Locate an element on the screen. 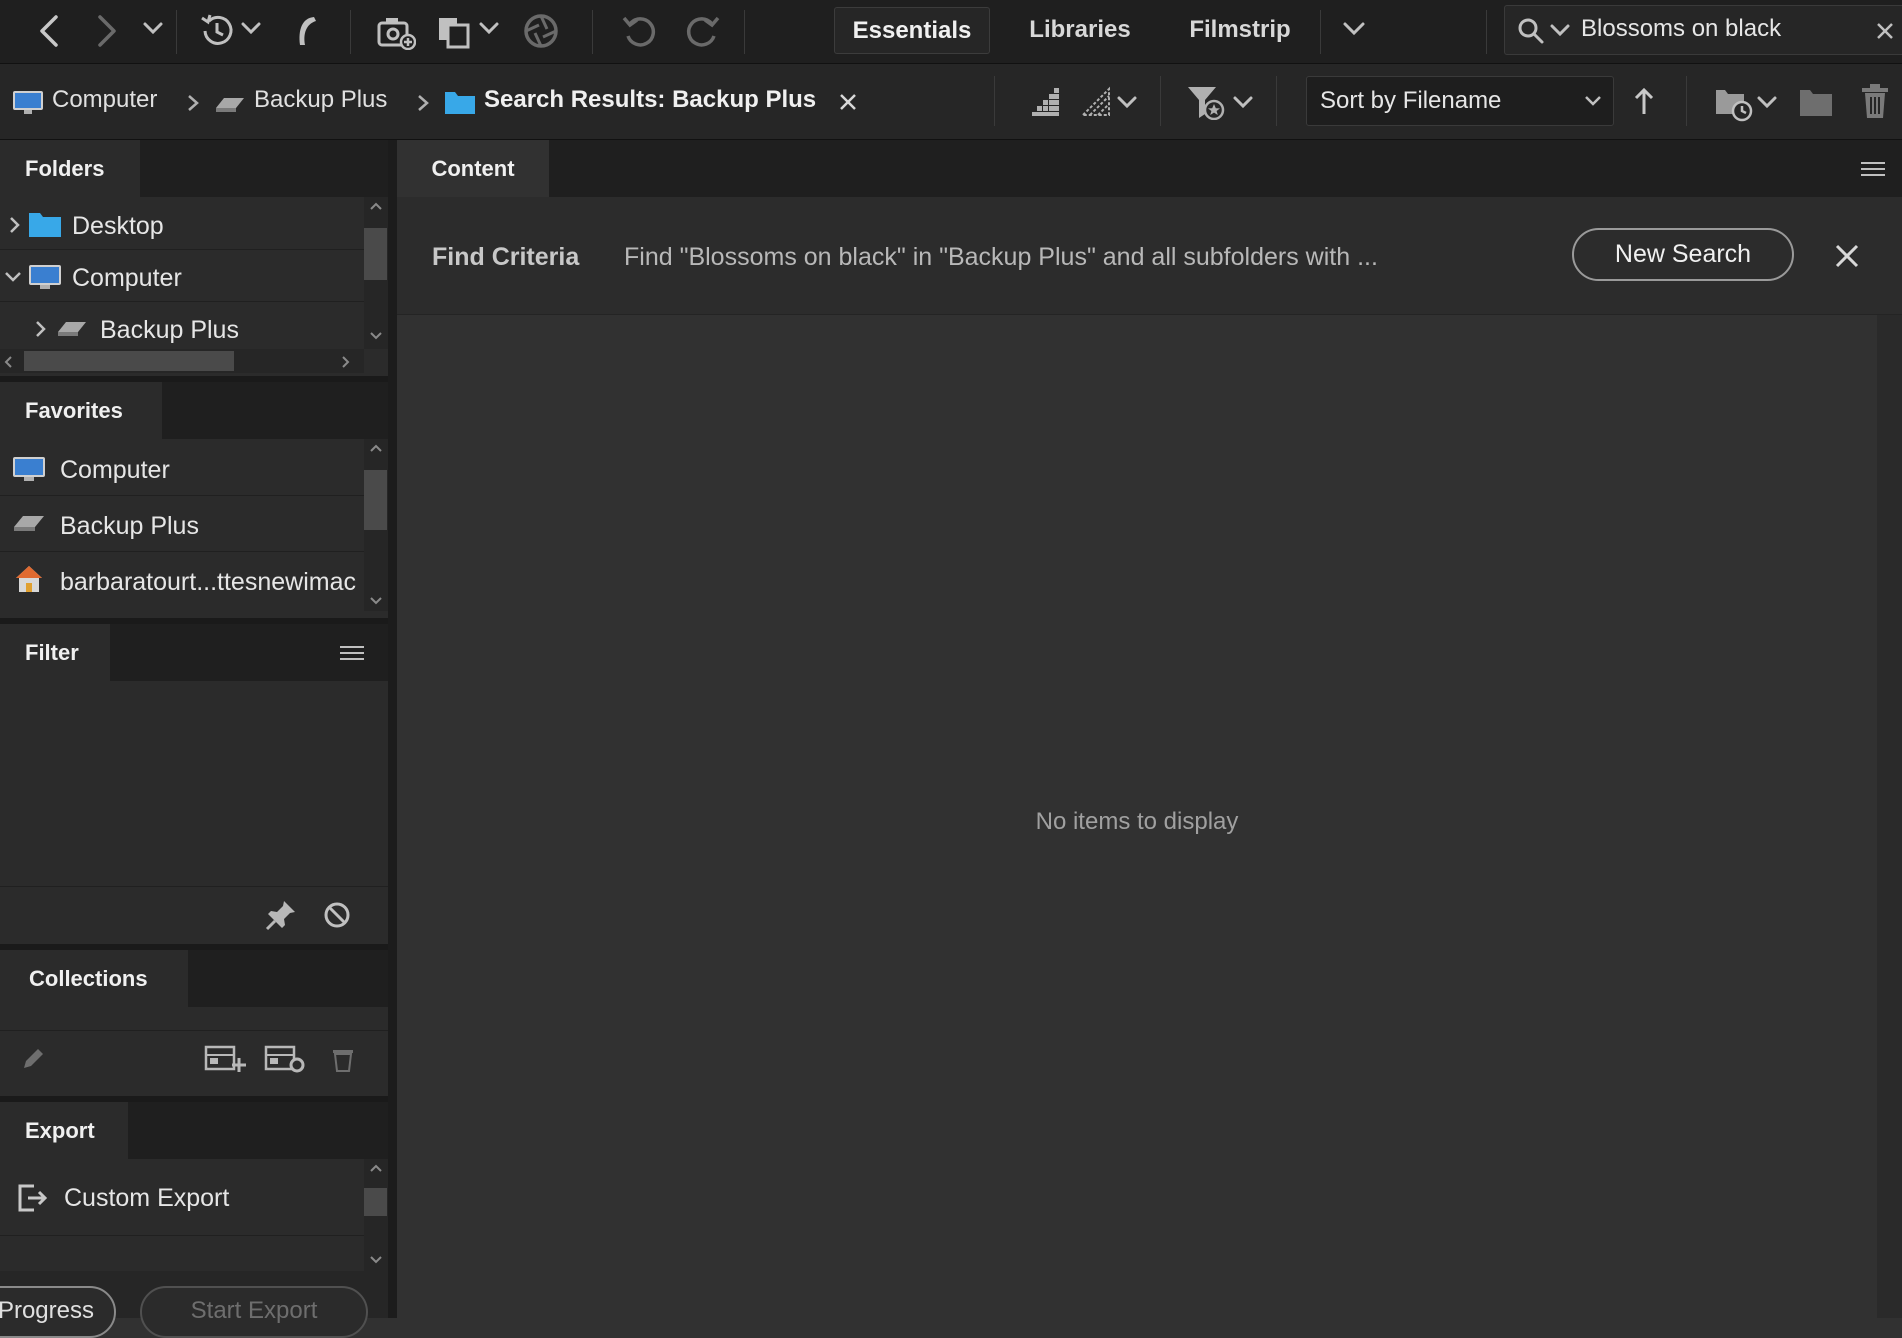  recent-icon is located at coordinates (217, 31).